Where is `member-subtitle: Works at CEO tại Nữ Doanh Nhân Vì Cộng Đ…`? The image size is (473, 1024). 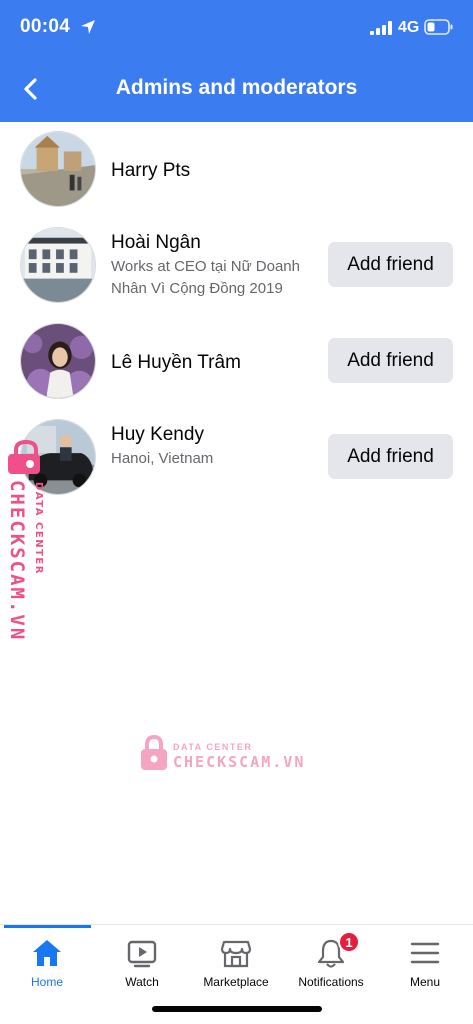
member-subtitle: Works at CEO tại Nữ Doanh Nhân Vì Cộng Đ… is located at coordinates (205, 277).